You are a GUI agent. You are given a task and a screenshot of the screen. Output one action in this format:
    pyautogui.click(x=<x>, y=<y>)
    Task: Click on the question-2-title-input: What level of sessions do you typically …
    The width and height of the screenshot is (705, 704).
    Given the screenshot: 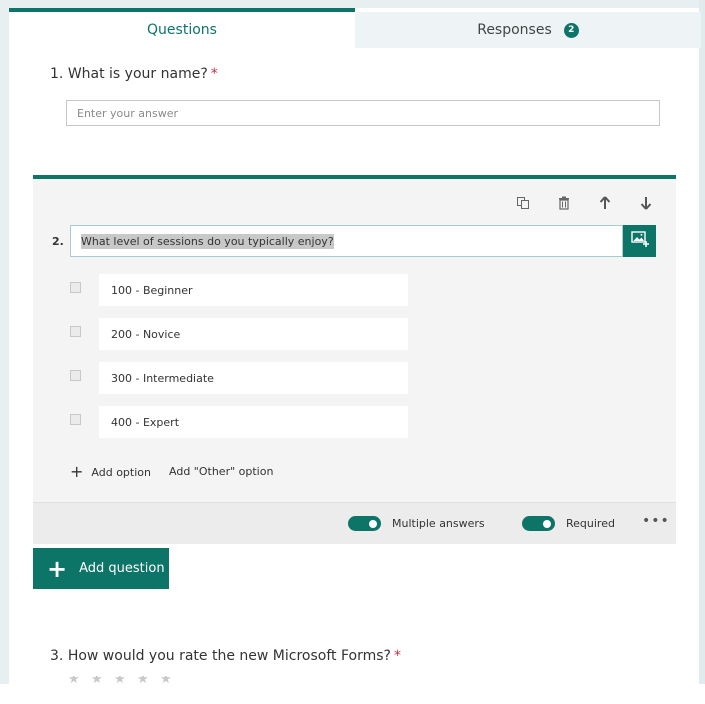 What is the action you would take?
    pyautogui.click(x=346, y=241)
    